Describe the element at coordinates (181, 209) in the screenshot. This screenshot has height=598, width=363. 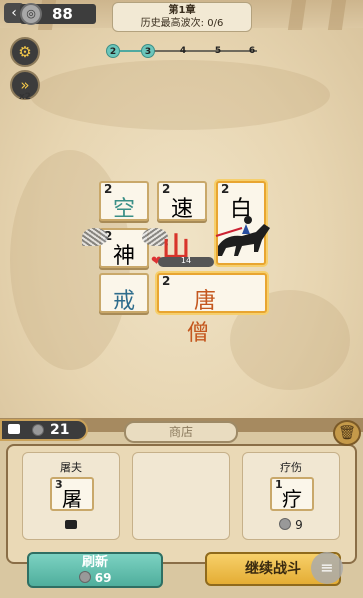
I see `tile-character: 速` at that location.